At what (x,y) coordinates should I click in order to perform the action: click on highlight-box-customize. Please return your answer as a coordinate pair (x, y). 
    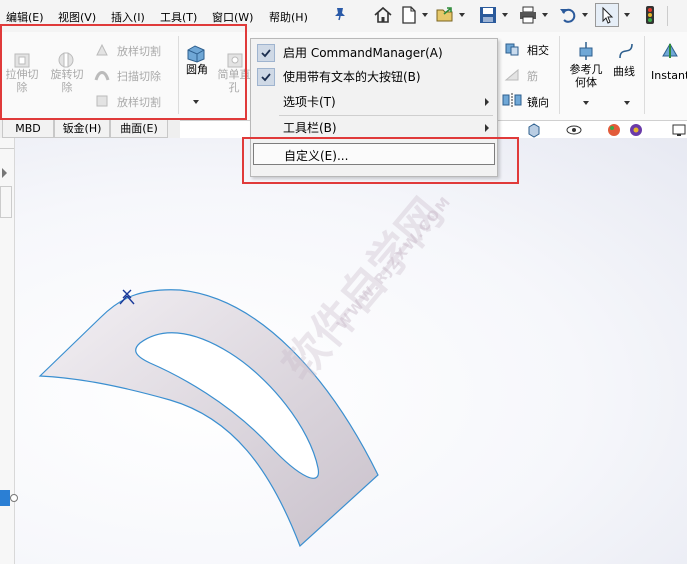
    Looking at the image, I should click on (380, 160).